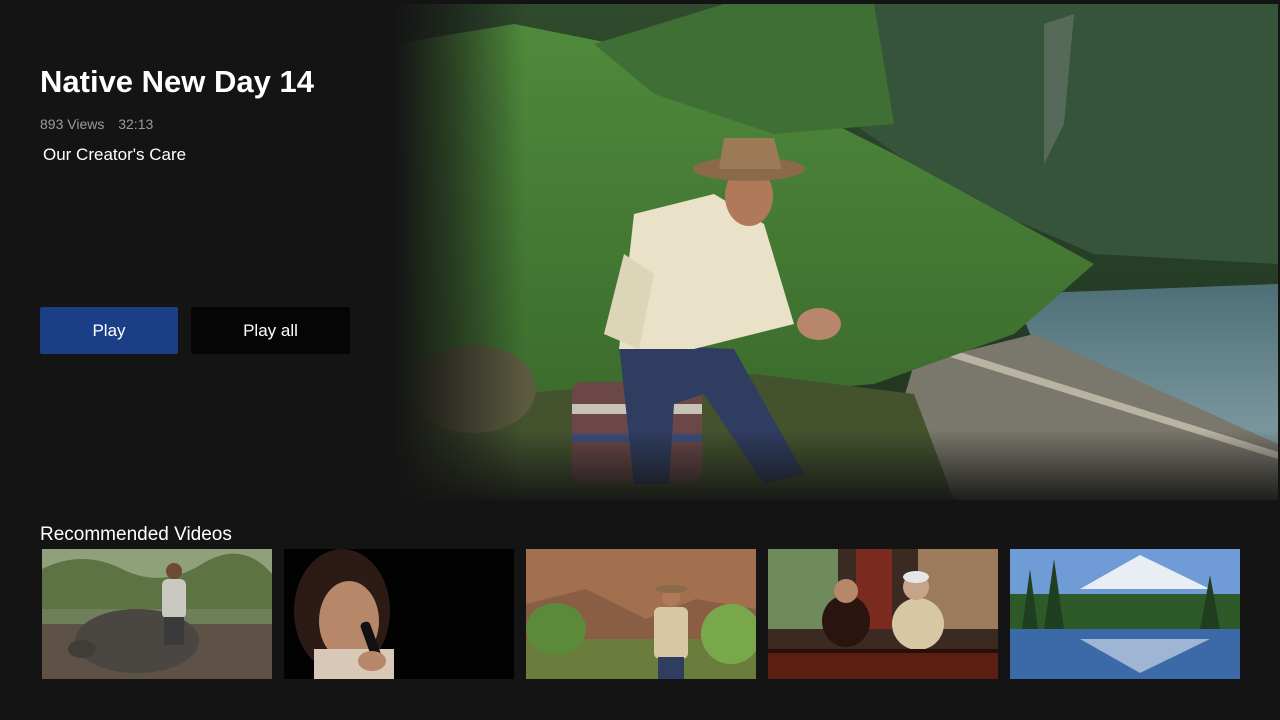  What do you see at coordinates (459, 252) in the screenshot?
I see `hero-left-fade` at bounding box center [459, 252].